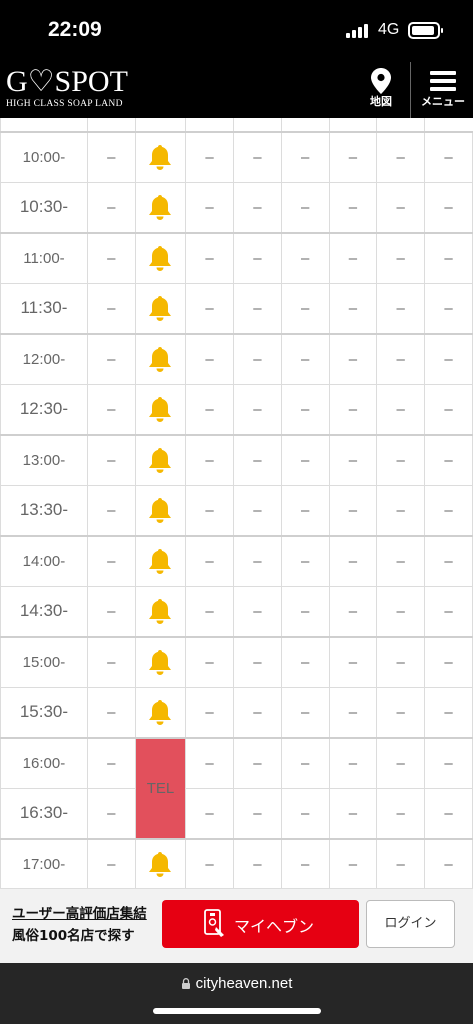 The width and height of the screenshot is (473, 1024). What do you see at coordinates (82, 936) in the screenshot?
I see `banner-line-2: 風俗100名店で探す` at bounding box center [82, 936].